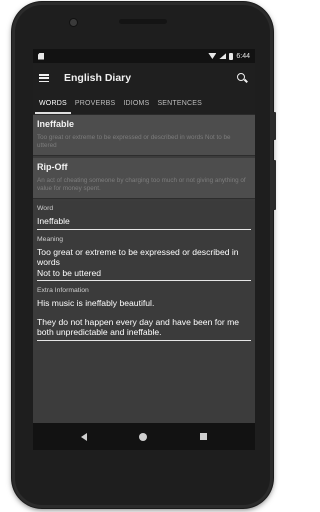 This screenshot has width=320, height=512. Describe the element at coordinates (98, 78) in the screenshot. I see `app-title: English Diary` at that location.